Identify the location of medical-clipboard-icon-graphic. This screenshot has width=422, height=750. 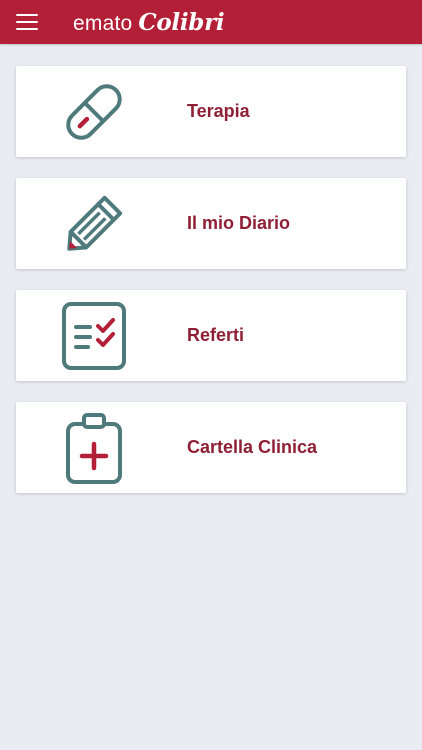
(94, 448).